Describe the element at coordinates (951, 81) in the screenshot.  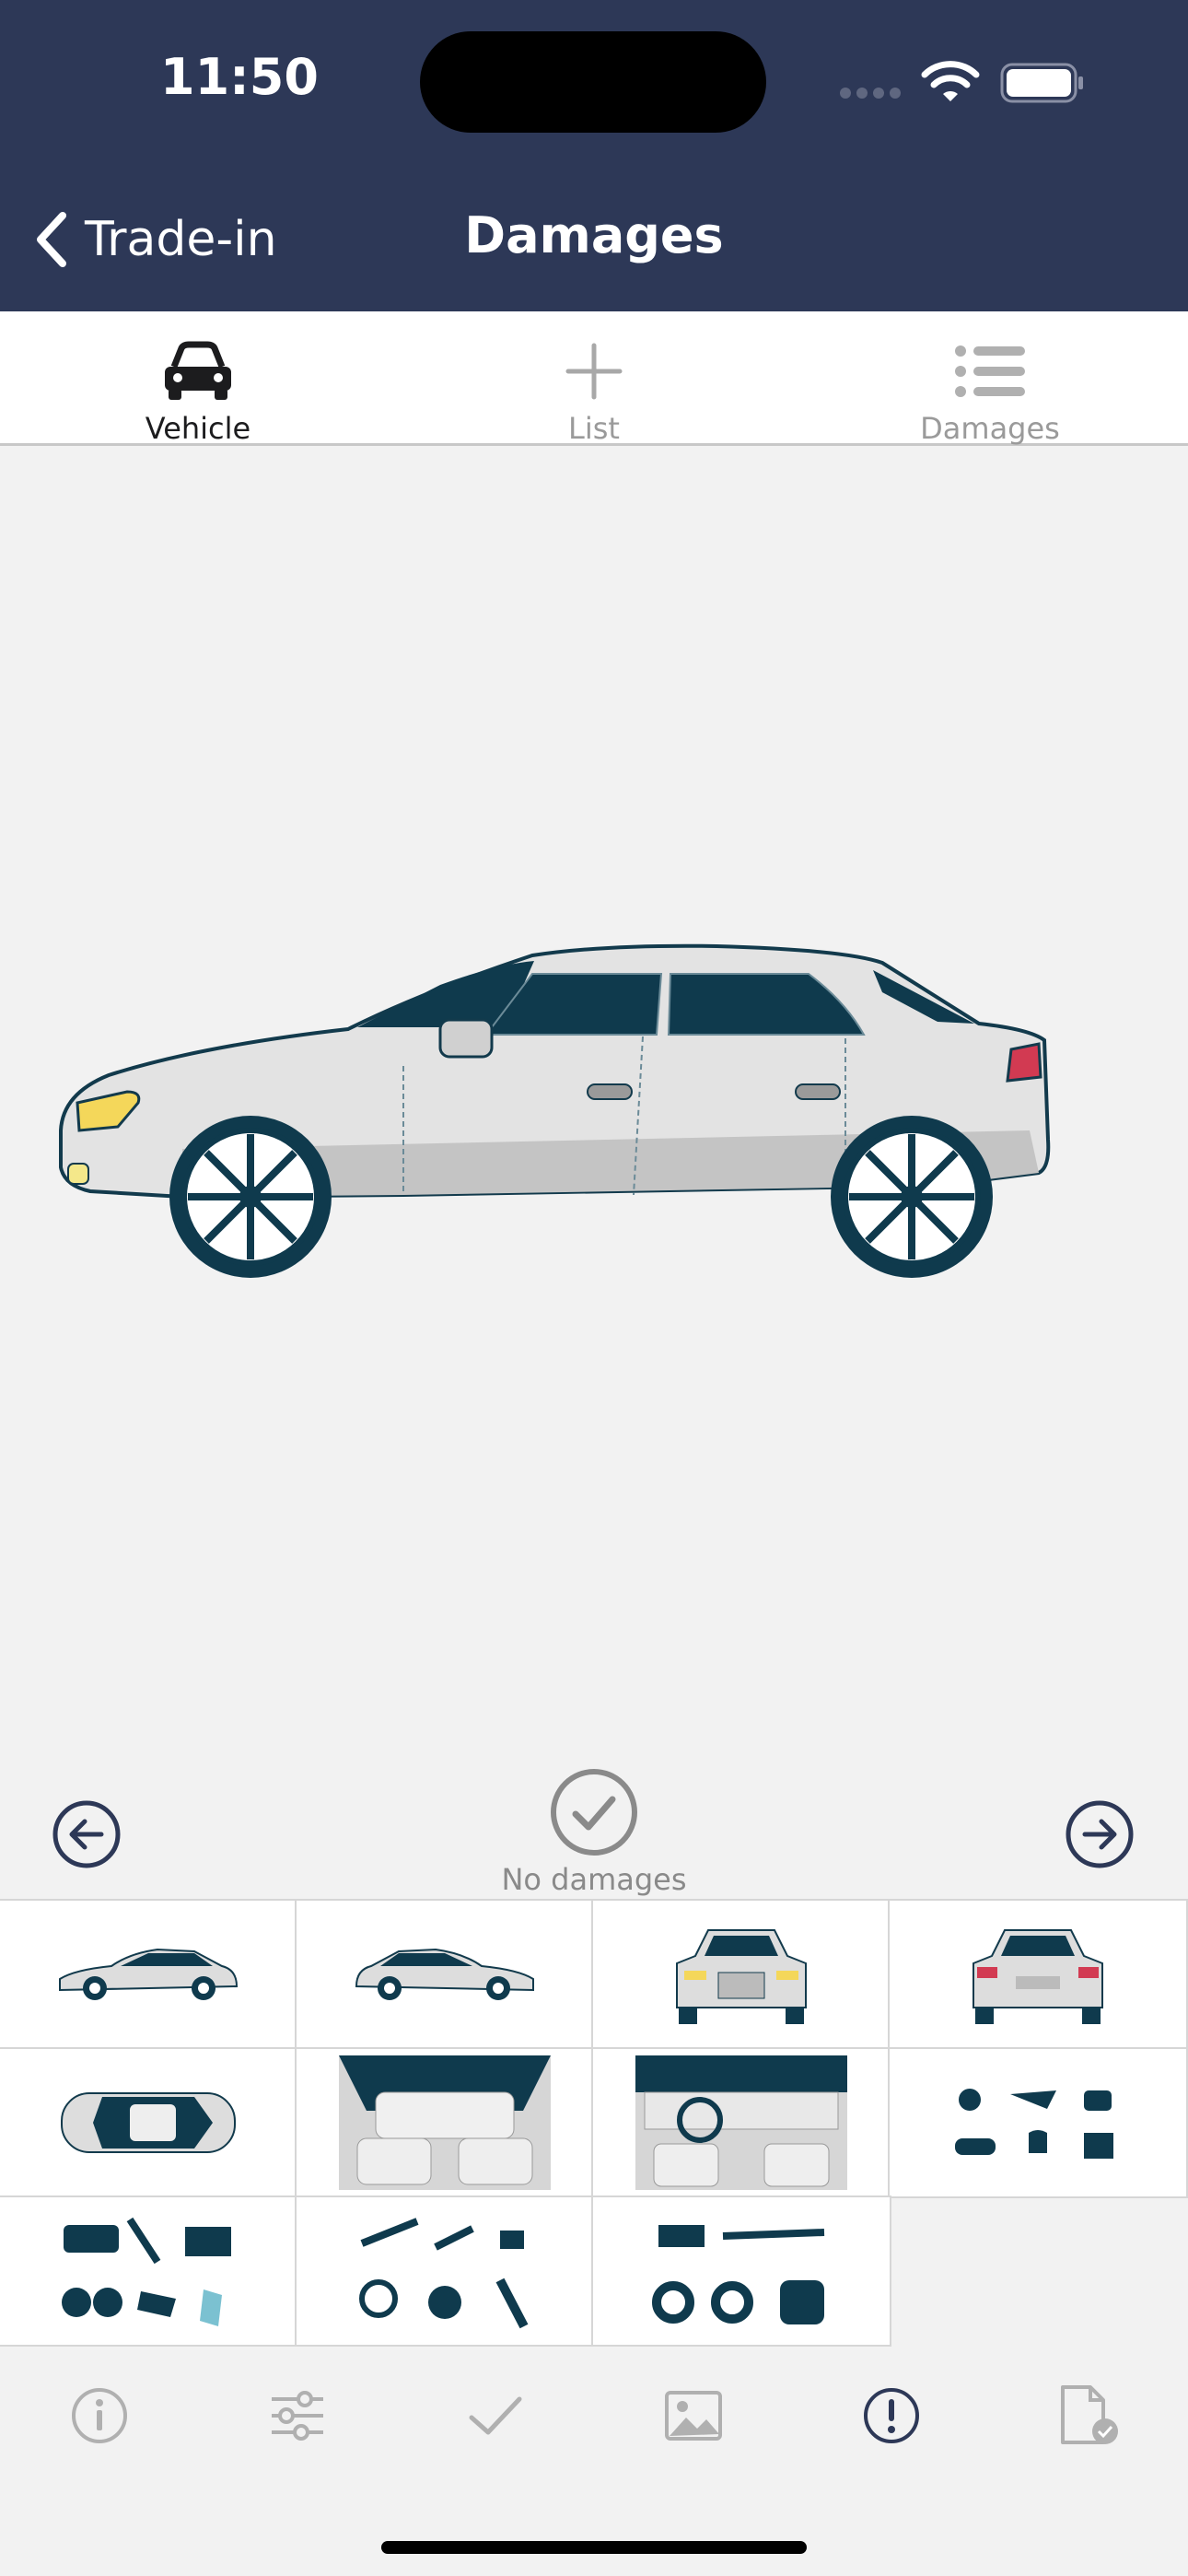
I see `wifi-icon` at that location.